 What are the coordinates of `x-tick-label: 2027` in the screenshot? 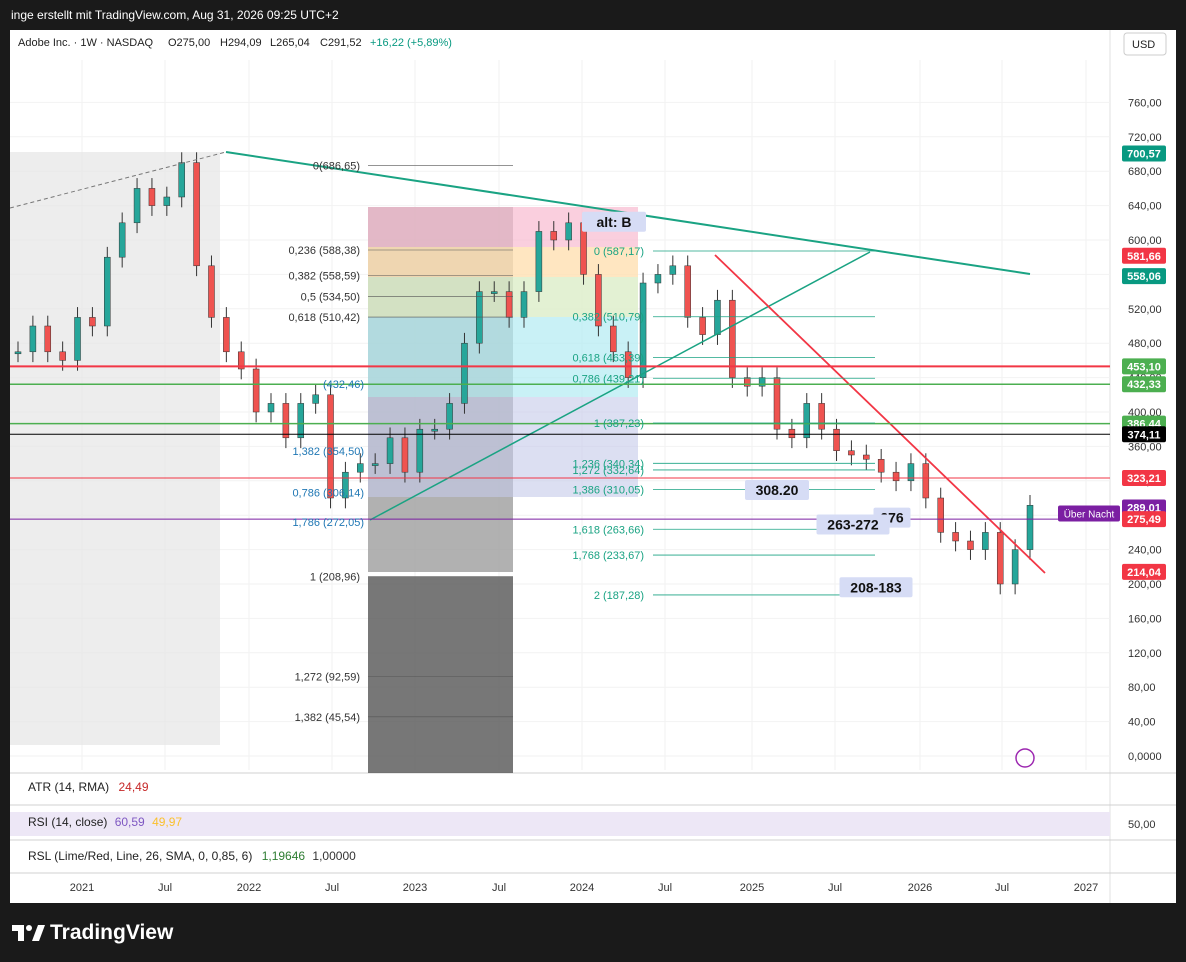 It's located at (1086, 888).